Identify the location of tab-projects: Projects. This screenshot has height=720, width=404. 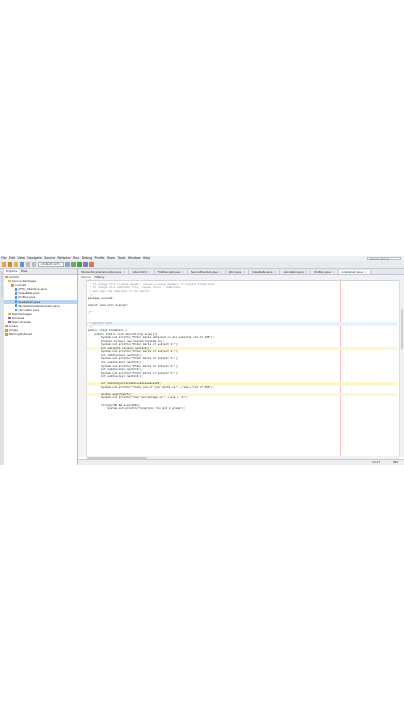
(12, 271).